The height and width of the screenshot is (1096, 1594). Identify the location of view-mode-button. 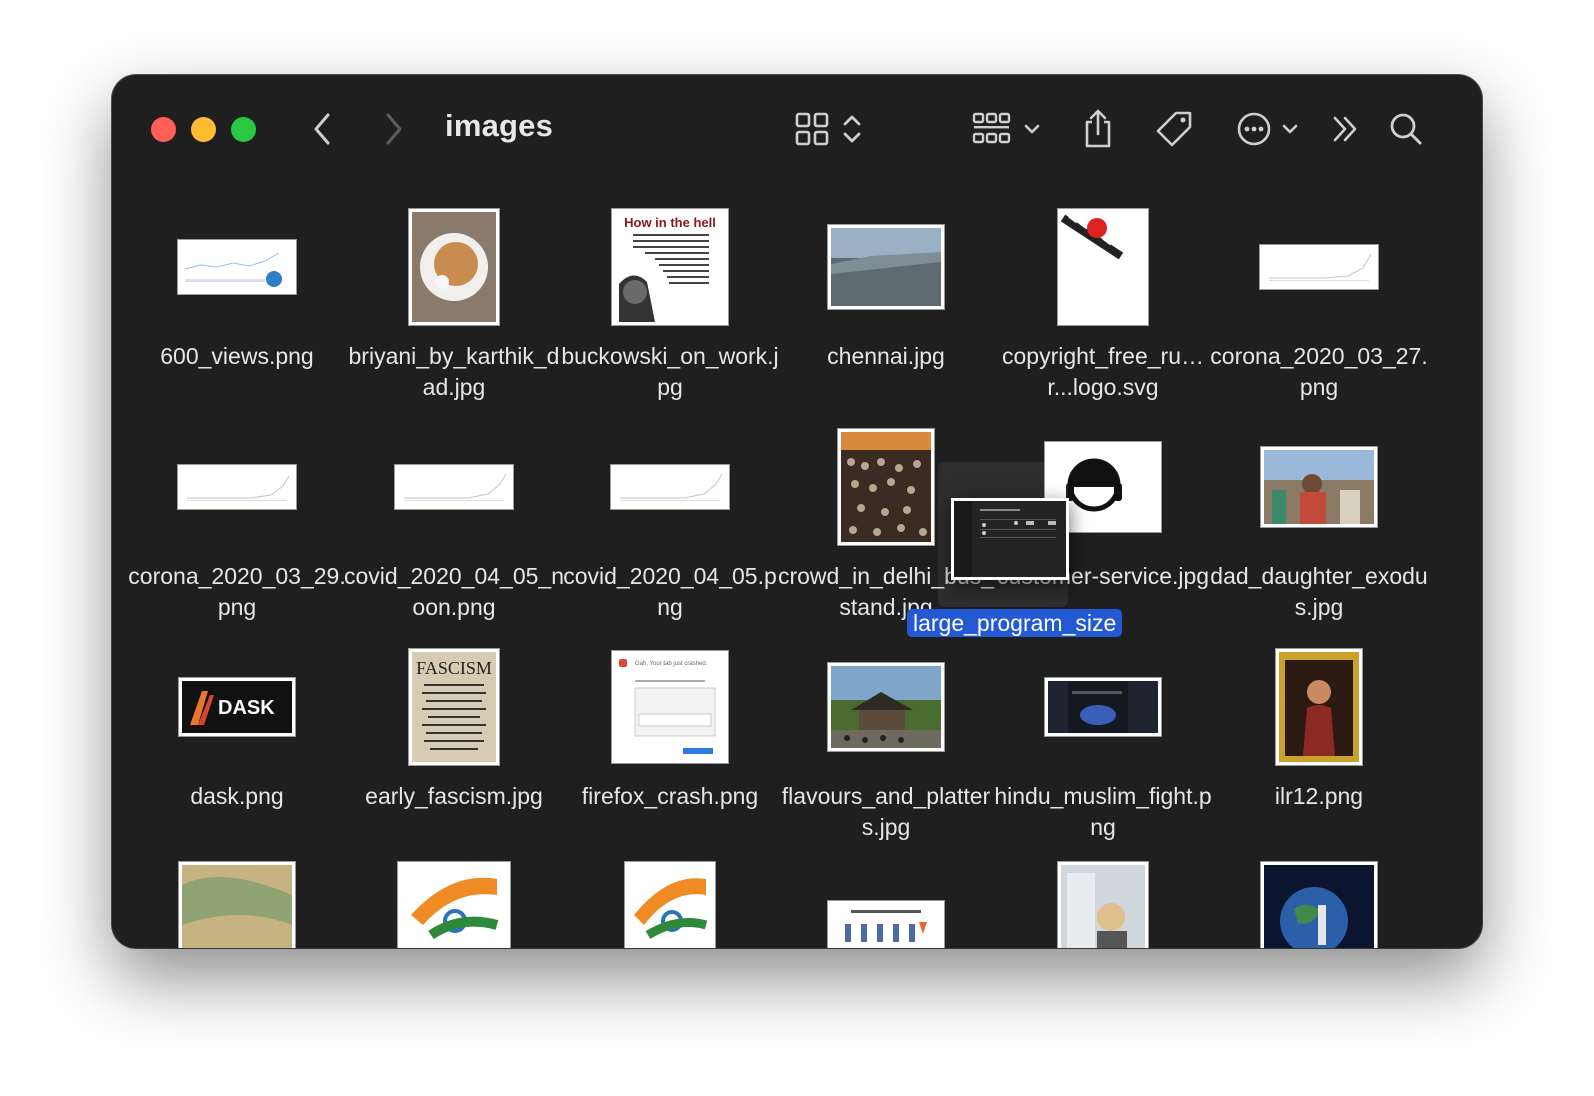
(830, 129).